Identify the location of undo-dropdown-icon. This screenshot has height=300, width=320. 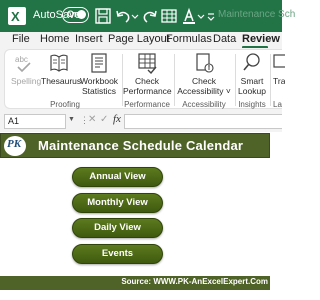
(135, 16).